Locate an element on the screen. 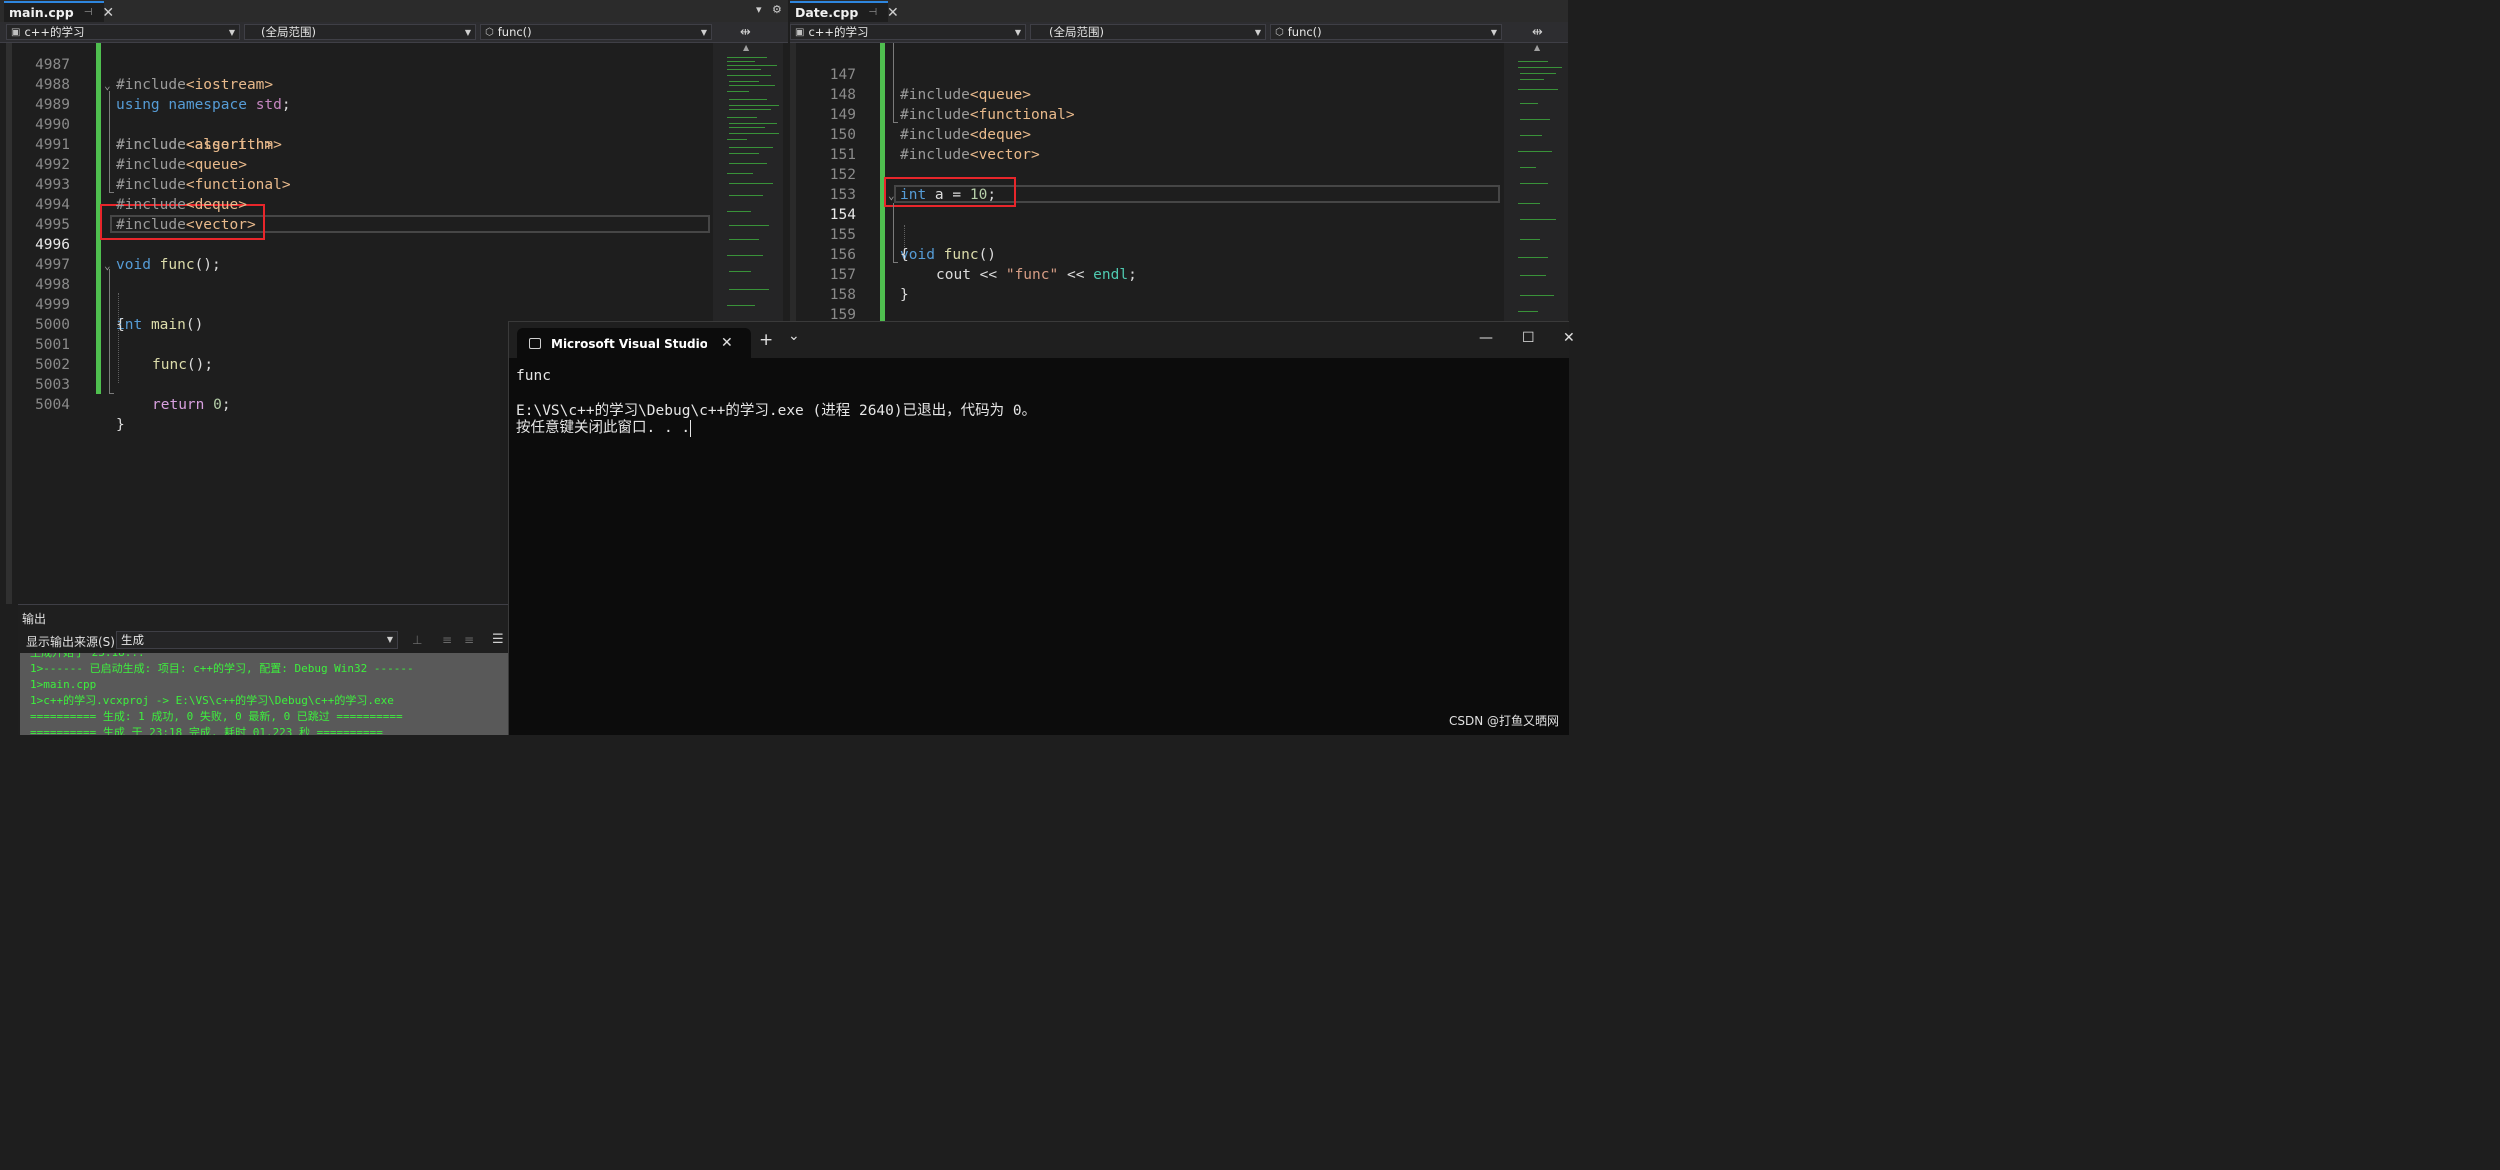  code-text: int main() is located at coordinates (160, 325).